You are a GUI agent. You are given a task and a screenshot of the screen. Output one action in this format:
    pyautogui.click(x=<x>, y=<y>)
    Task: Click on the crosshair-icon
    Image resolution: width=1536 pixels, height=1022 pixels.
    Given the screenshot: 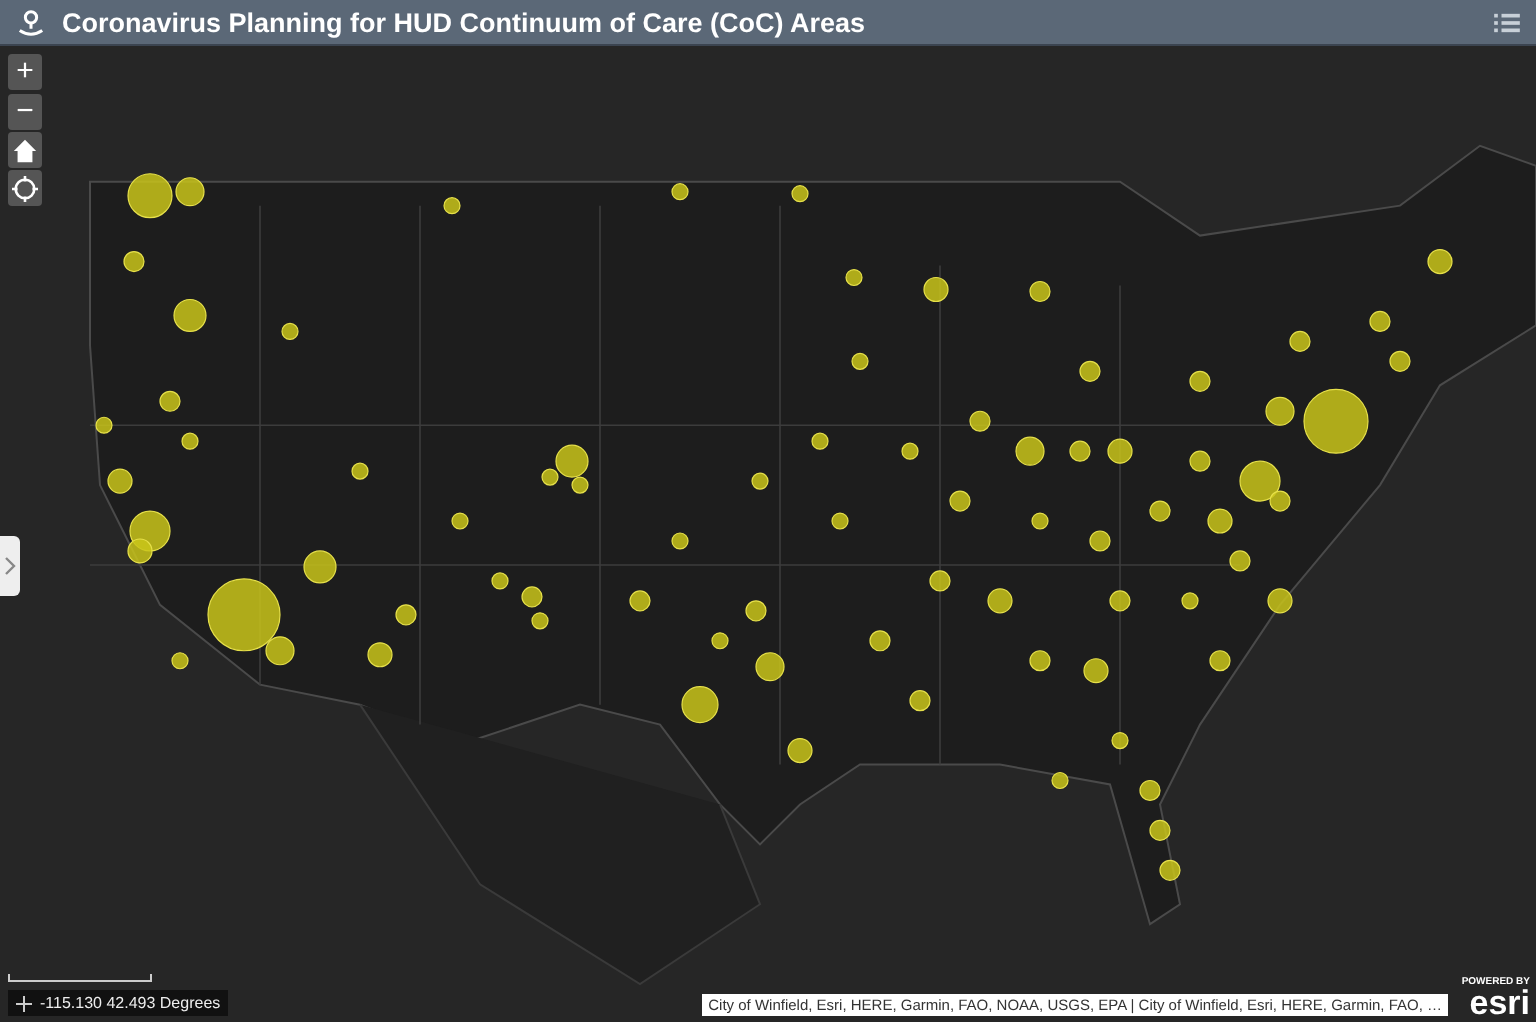 What is the action you would take?
    pyautogui.click(x=24, y=1003)
    